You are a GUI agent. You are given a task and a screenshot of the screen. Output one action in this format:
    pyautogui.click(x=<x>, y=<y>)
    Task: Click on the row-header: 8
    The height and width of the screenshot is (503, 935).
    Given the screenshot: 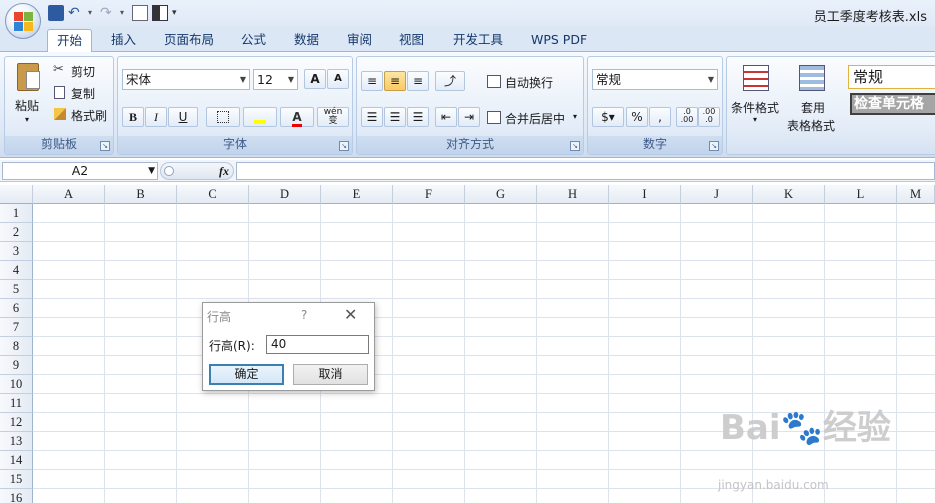 What is the action you would take?
    pyautogui.click(x=16, y=346)
    